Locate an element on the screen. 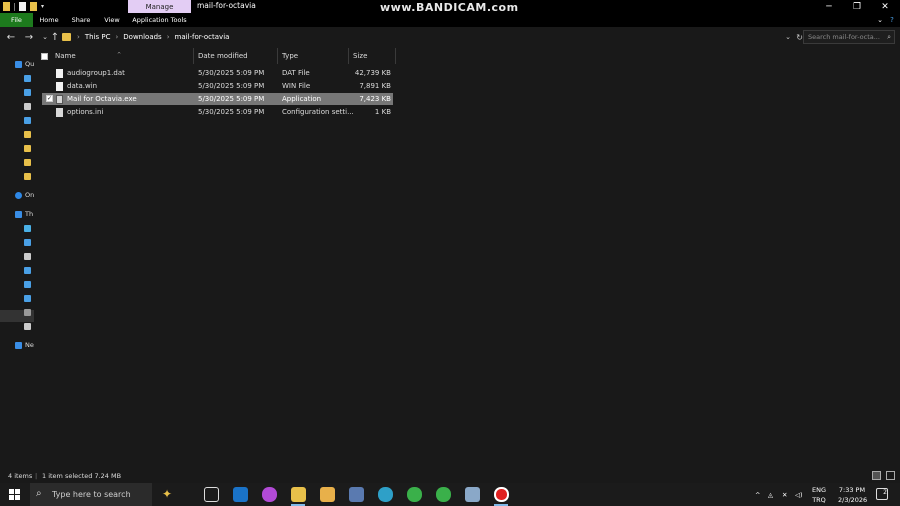  language-indicator: ENG TRQ is located at coordinates (819, 495).